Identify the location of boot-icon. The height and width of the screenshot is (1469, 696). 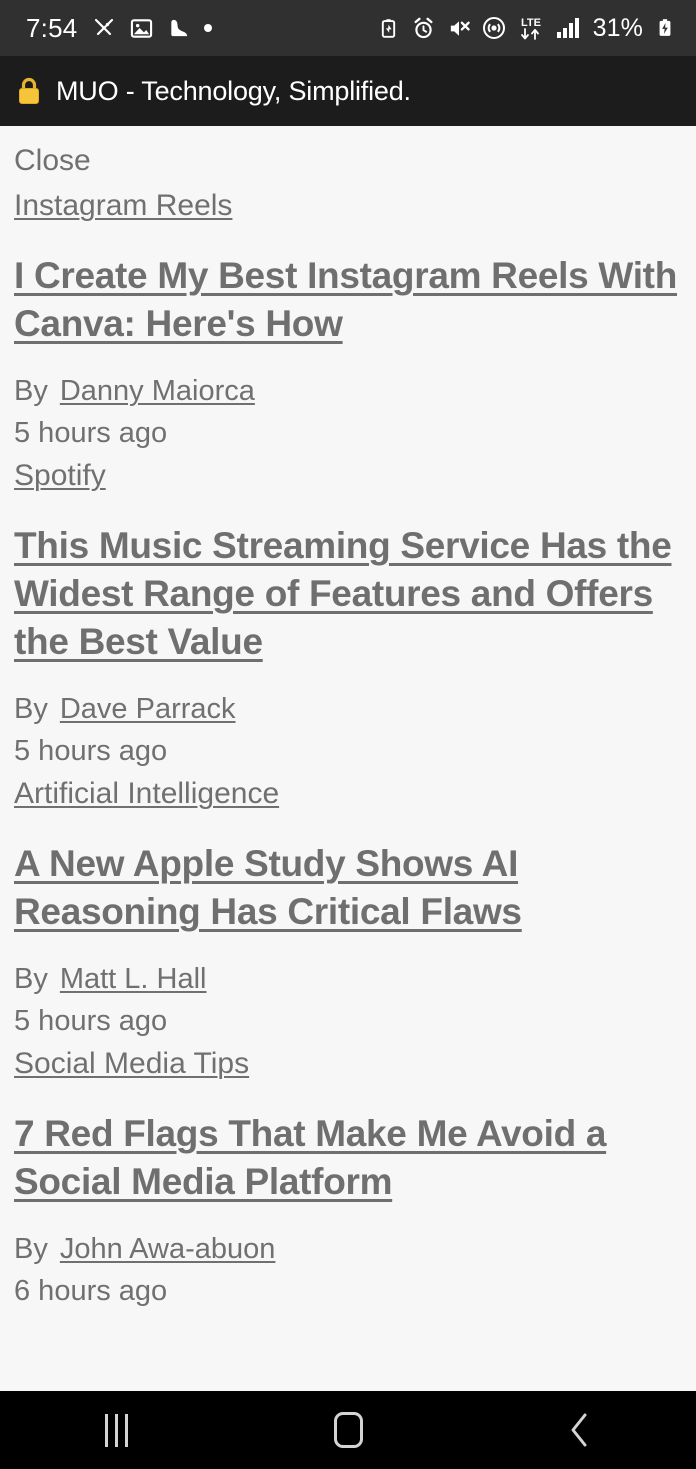
(178, 28).